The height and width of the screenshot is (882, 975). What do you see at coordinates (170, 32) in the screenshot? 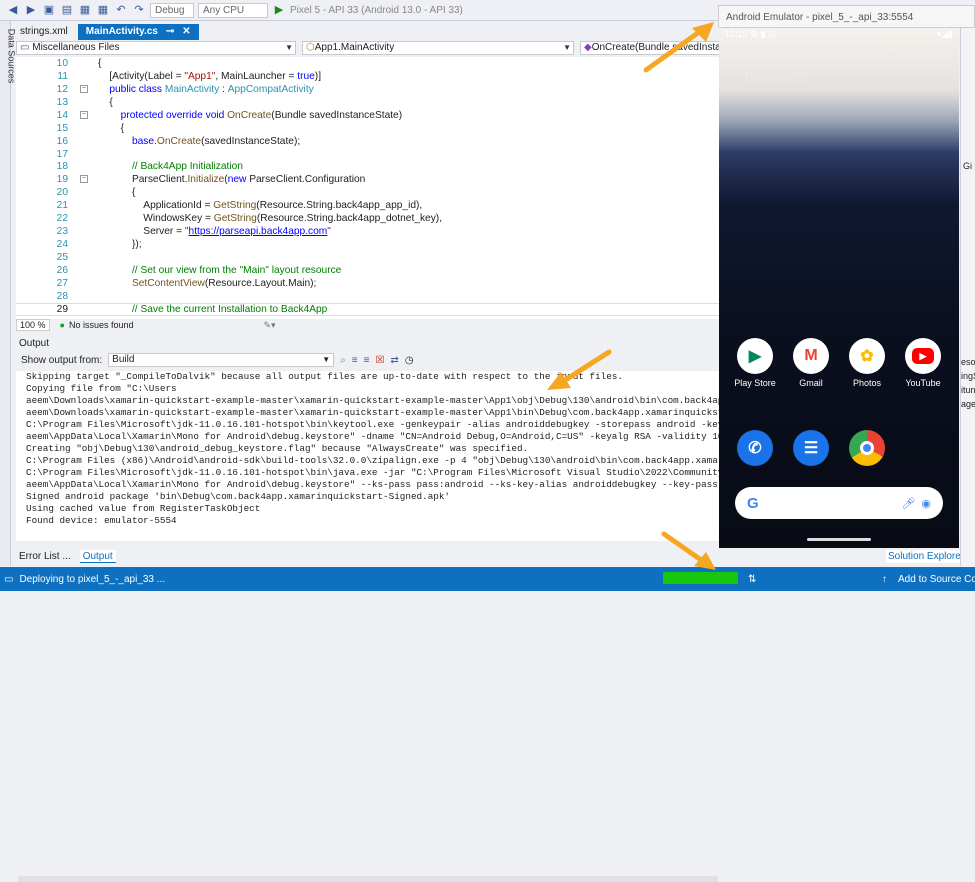
I see `pin-icon: ⊸` at bounding box center [170, 32].